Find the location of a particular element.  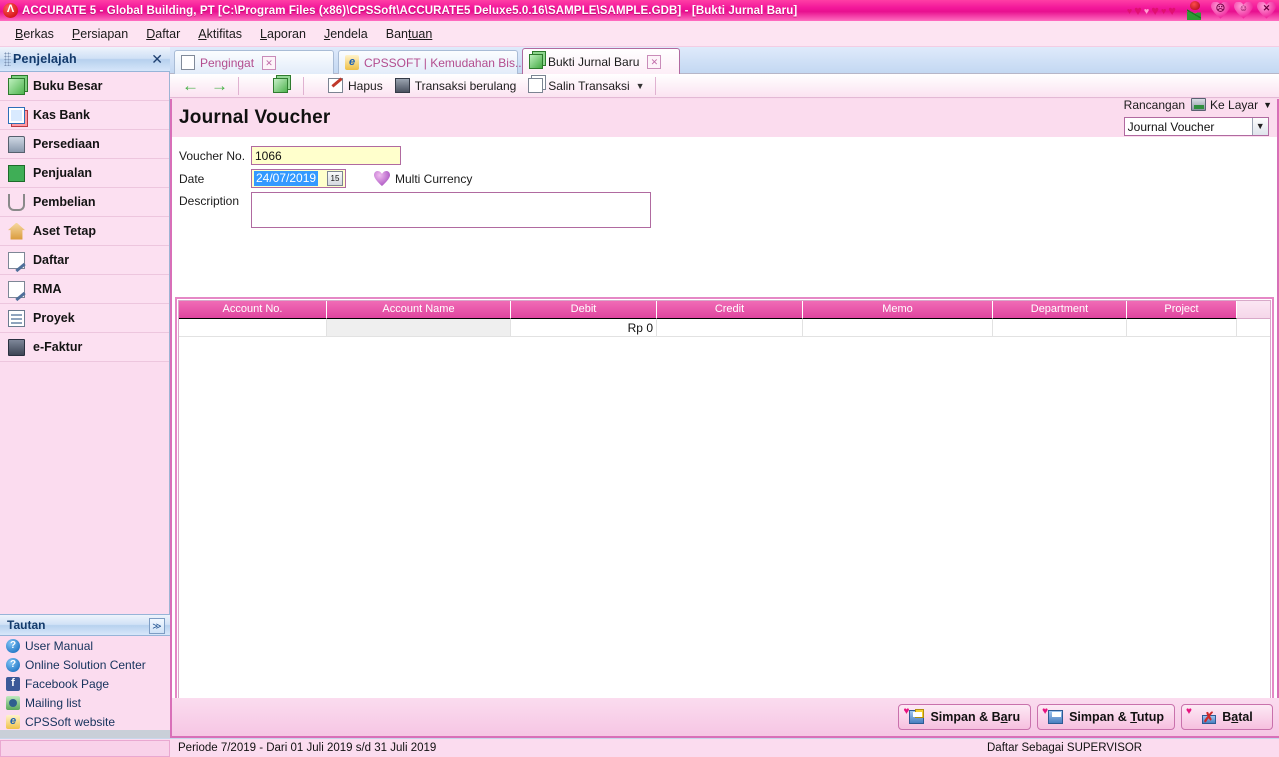

column-header-account-no: Account No. is located at coordinates (253, 310).